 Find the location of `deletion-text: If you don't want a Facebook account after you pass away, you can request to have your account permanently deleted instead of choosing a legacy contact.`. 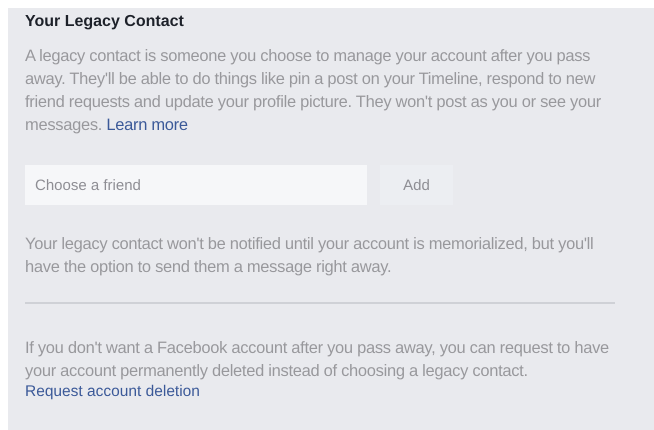

deletion-text: If you don't want a Facebook account after you pass away, you can request to have your account permanently deleted instead of choosing a legacy contact. is located at coordinates (317, 360).